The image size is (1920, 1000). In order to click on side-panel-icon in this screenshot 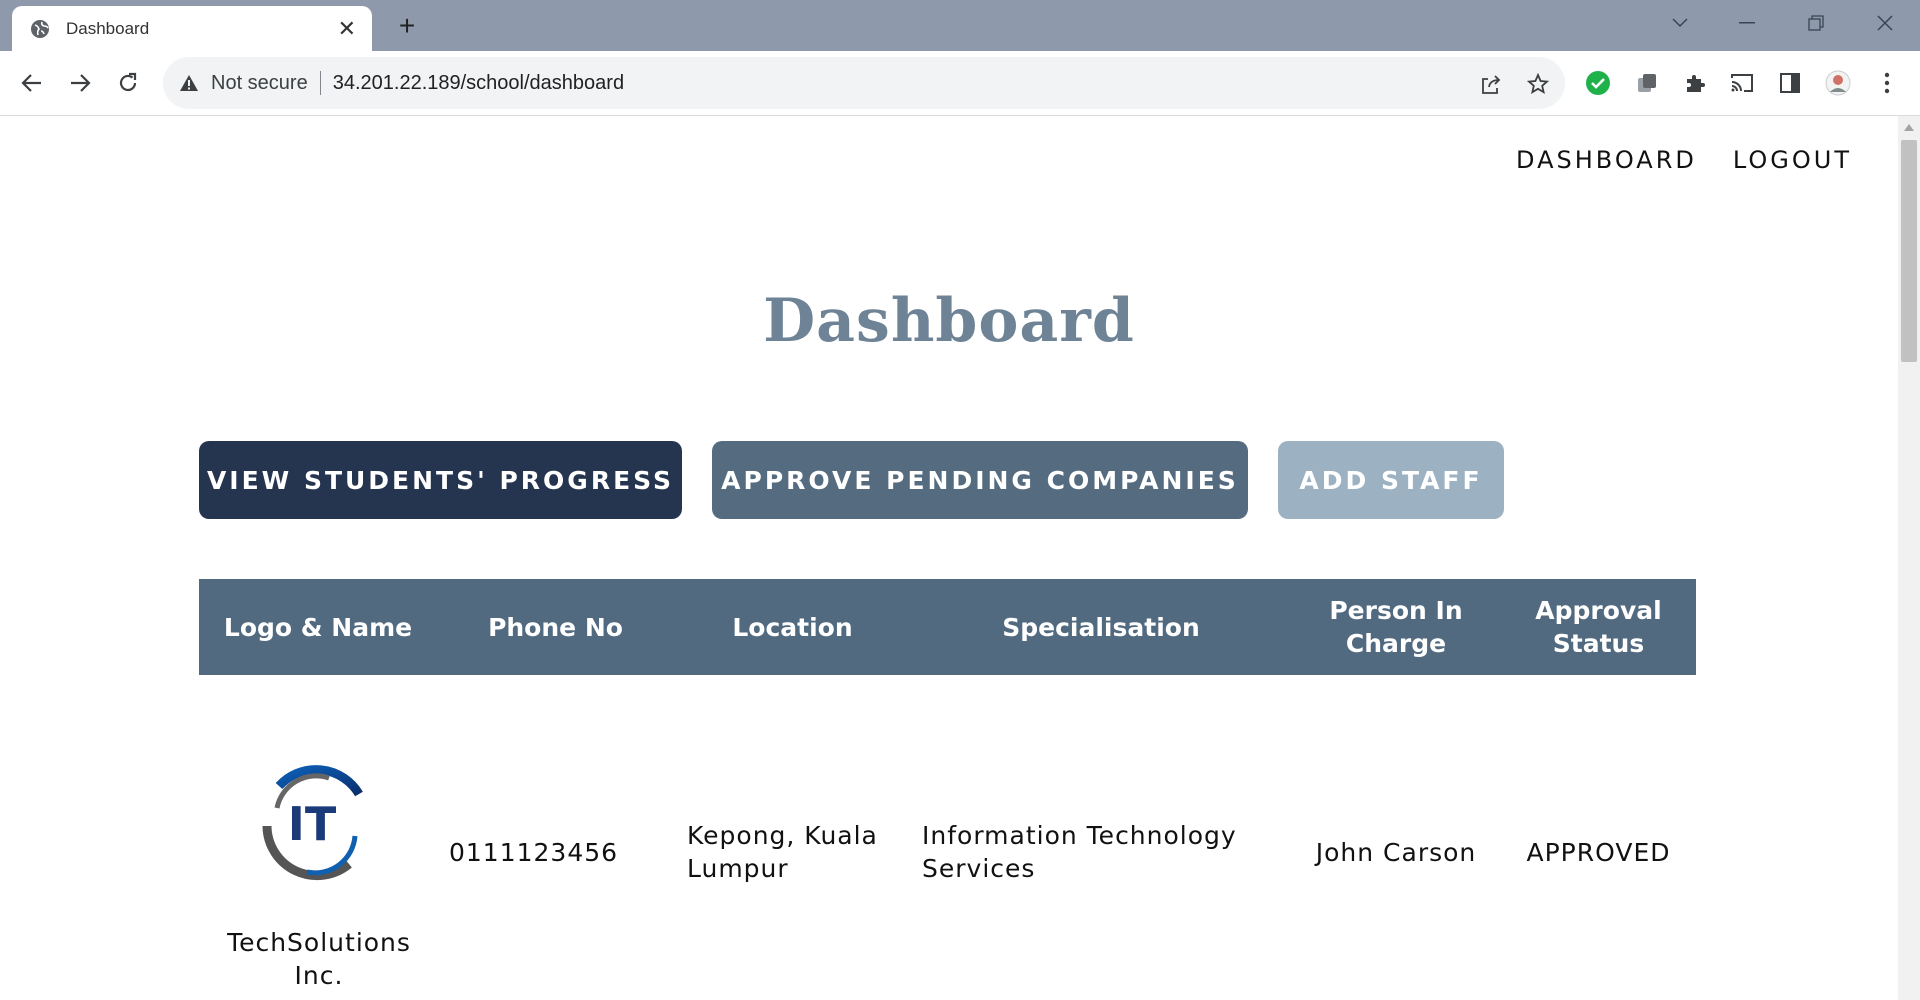, I will do `click(1790, 83)`.